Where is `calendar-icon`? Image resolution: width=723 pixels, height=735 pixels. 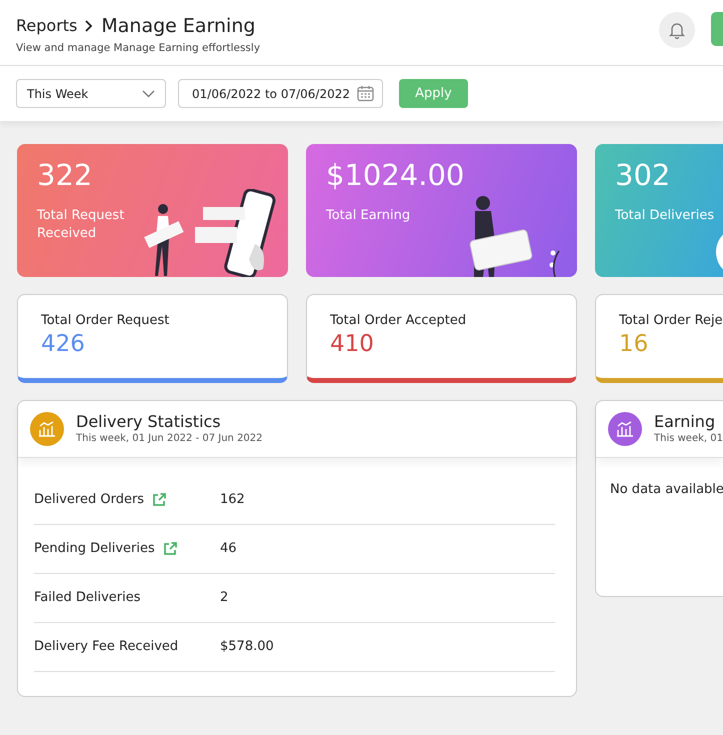 calendar-icon is located at coordinates (365, 93).